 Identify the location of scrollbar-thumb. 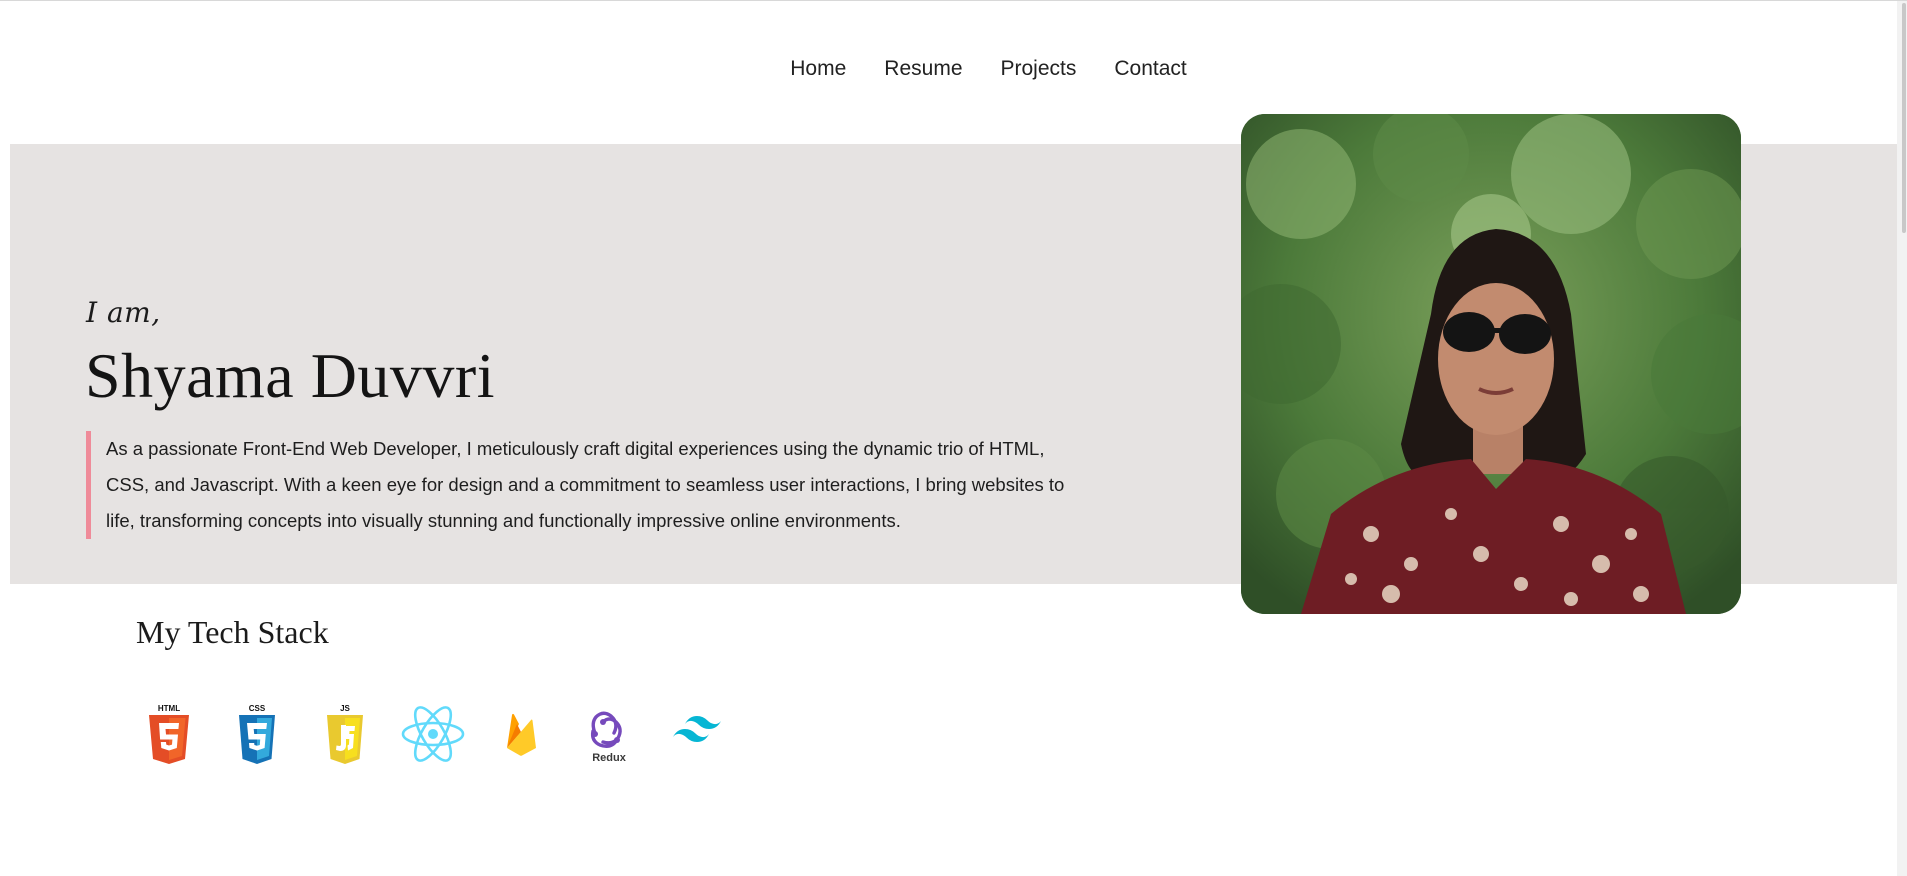
(1904, 118).